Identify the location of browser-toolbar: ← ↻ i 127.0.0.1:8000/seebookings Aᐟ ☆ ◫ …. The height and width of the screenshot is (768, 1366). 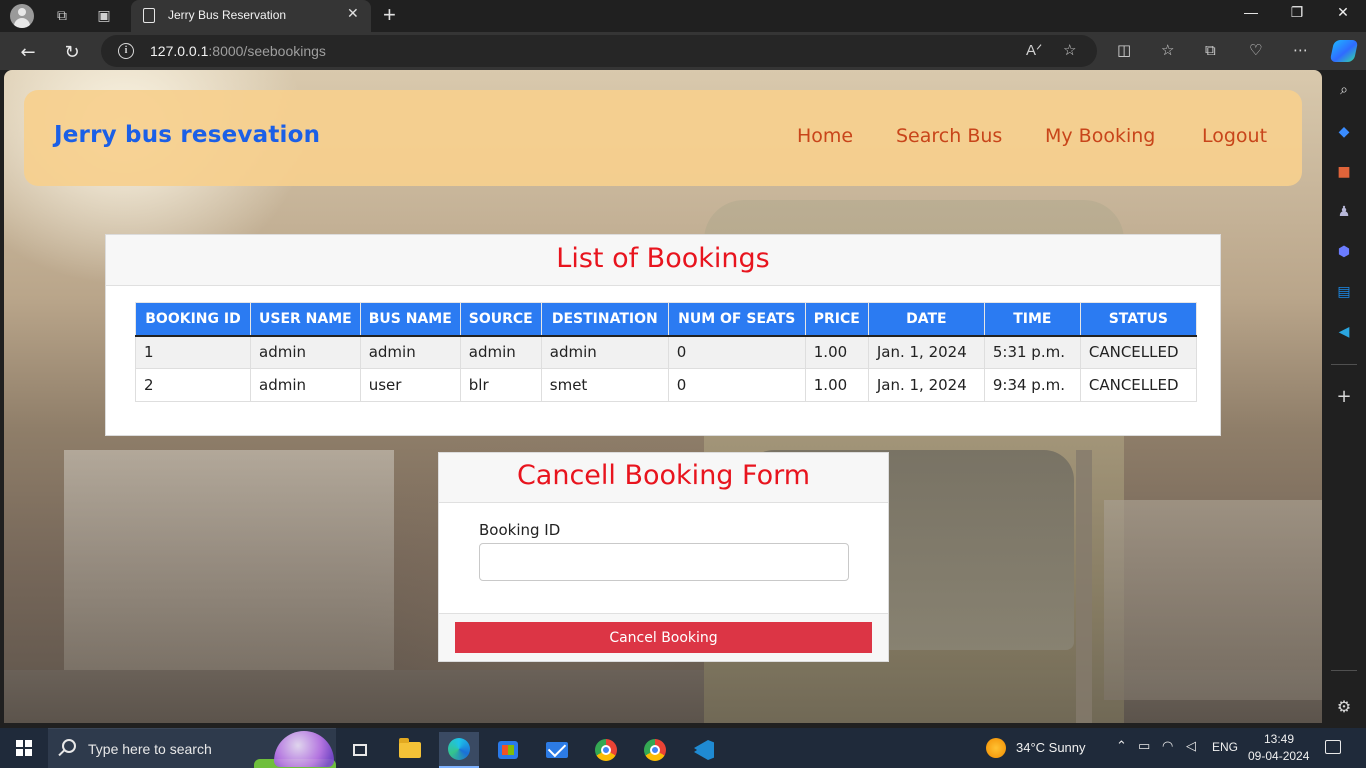
(683, 51).